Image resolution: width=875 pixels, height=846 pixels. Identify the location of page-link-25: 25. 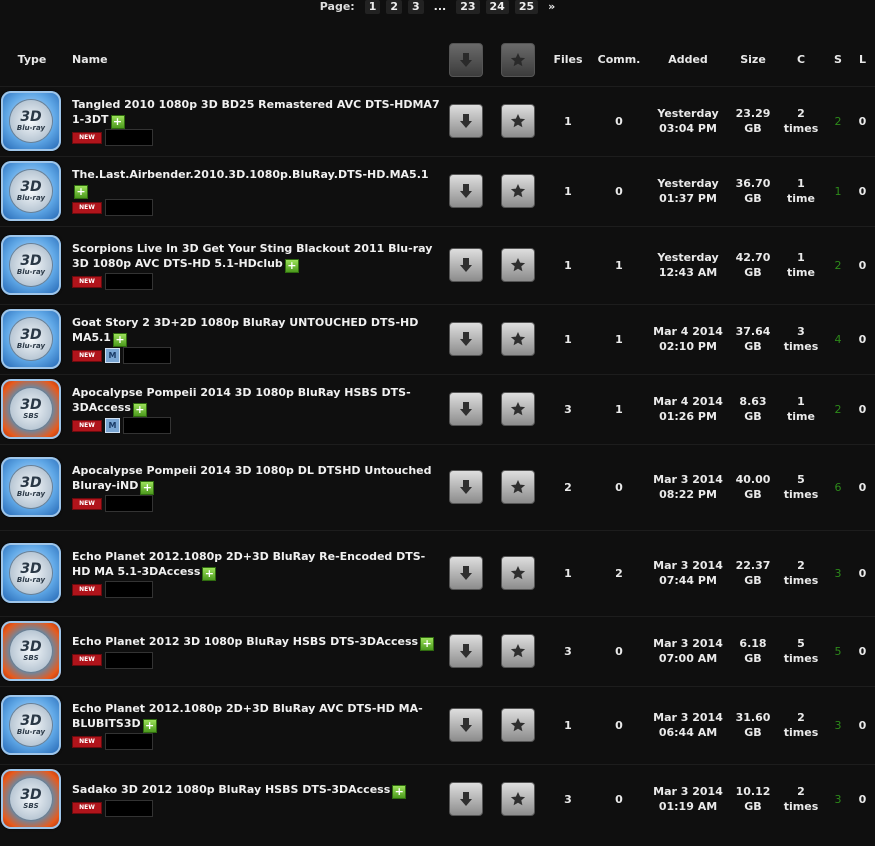
(526, 7).